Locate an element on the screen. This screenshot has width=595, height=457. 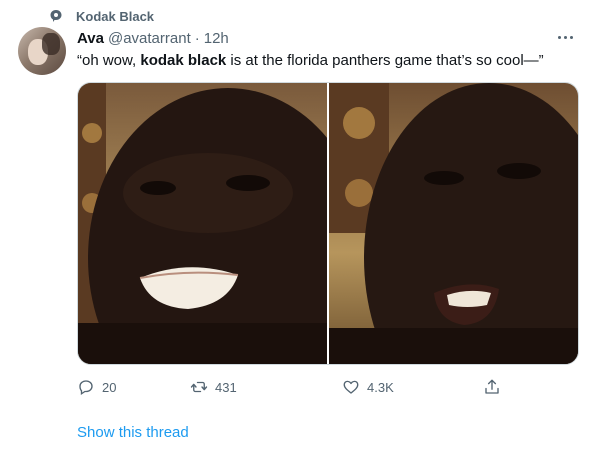
share-icon is located at coordinates (492, 386).